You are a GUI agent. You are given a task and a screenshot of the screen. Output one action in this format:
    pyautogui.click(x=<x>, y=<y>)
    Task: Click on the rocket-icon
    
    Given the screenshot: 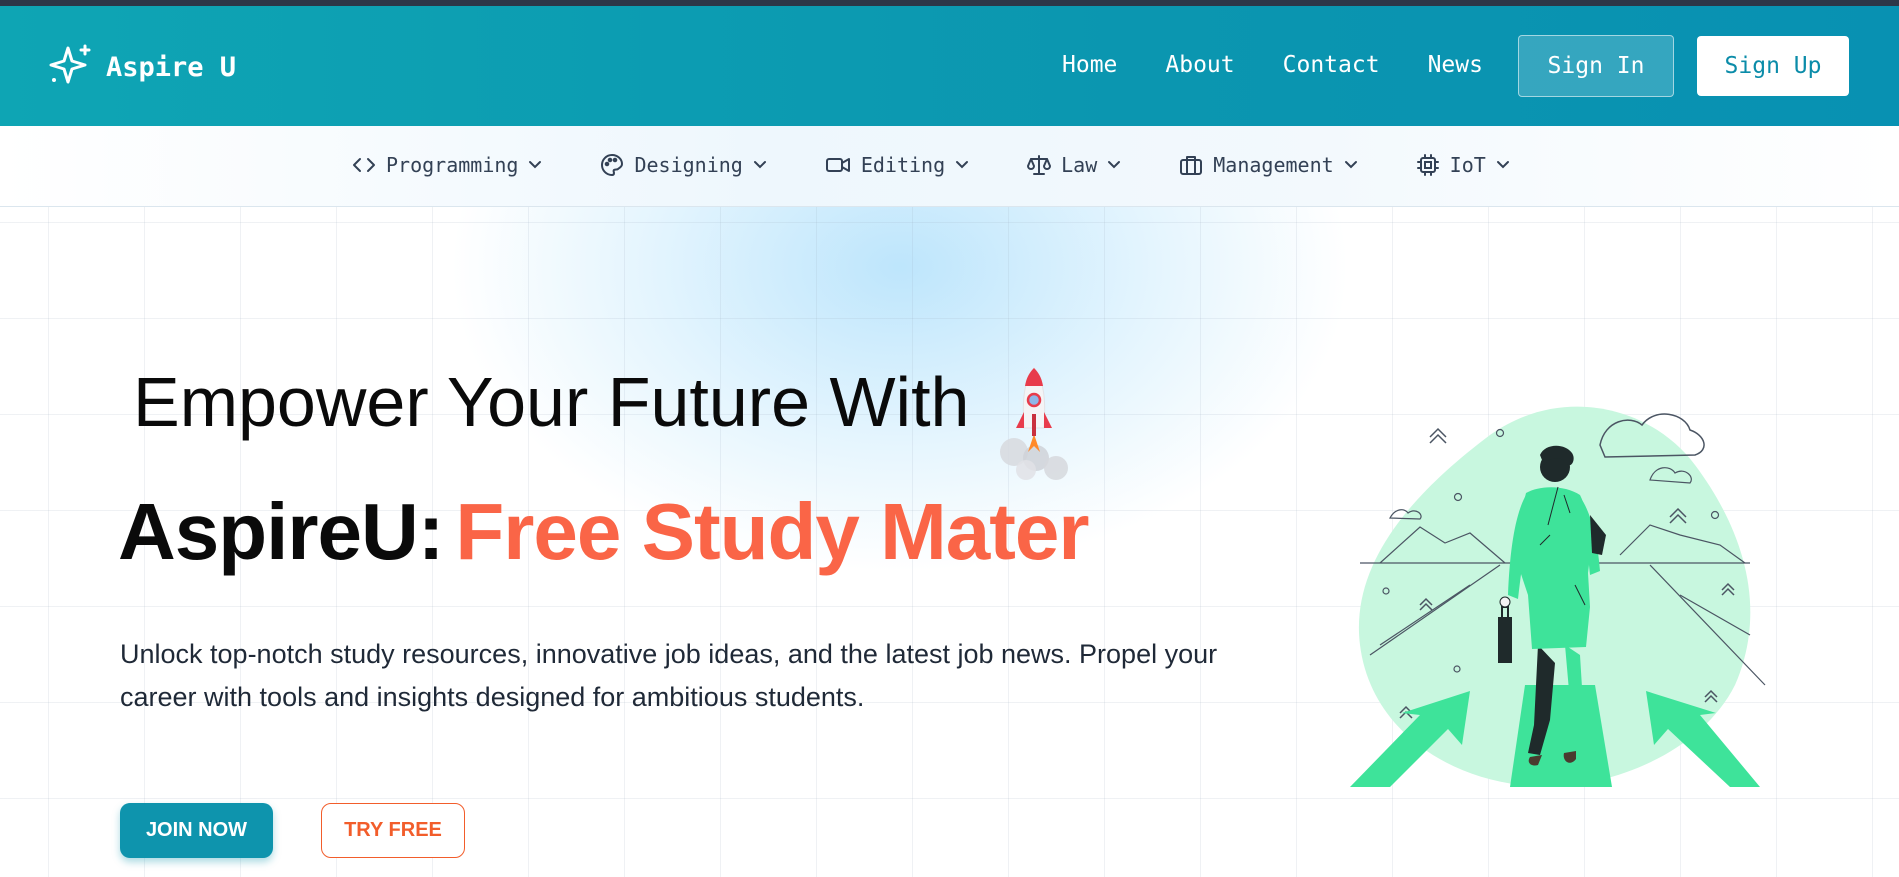 What is the action you would take?
    pyautogui.click(x=1035, y=429)
    